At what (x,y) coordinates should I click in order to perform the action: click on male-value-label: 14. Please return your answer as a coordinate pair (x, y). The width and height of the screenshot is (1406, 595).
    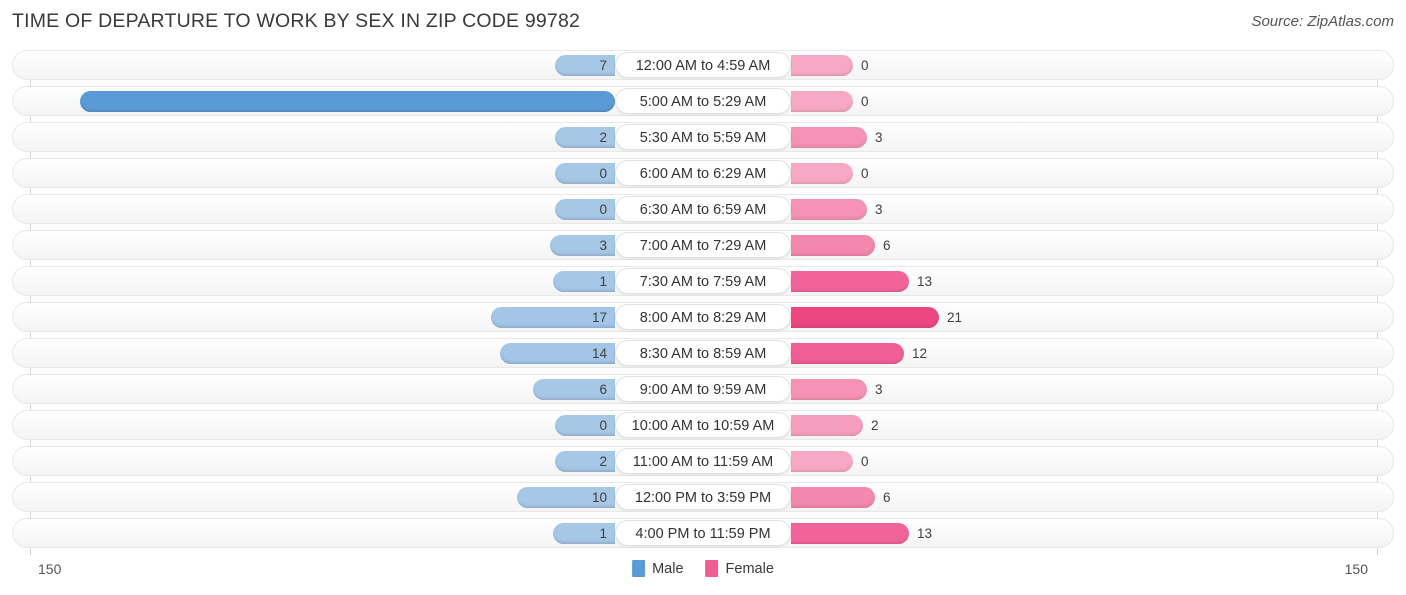
    Looking at the image, I should click on (599, 353).